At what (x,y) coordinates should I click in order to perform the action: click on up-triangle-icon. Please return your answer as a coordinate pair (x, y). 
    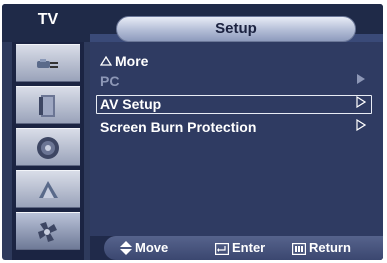
    Looking at the image, I should click on (106, 61).